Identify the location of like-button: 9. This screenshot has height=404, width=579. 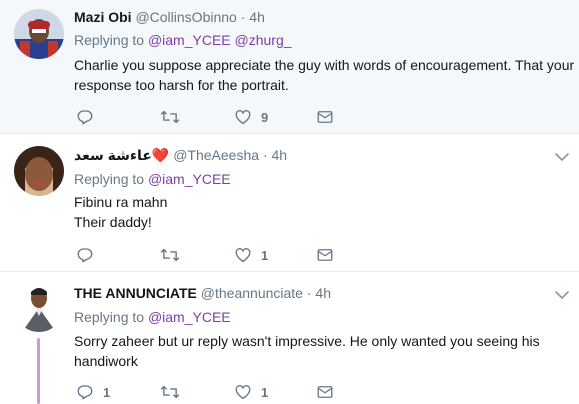
(251, 117).